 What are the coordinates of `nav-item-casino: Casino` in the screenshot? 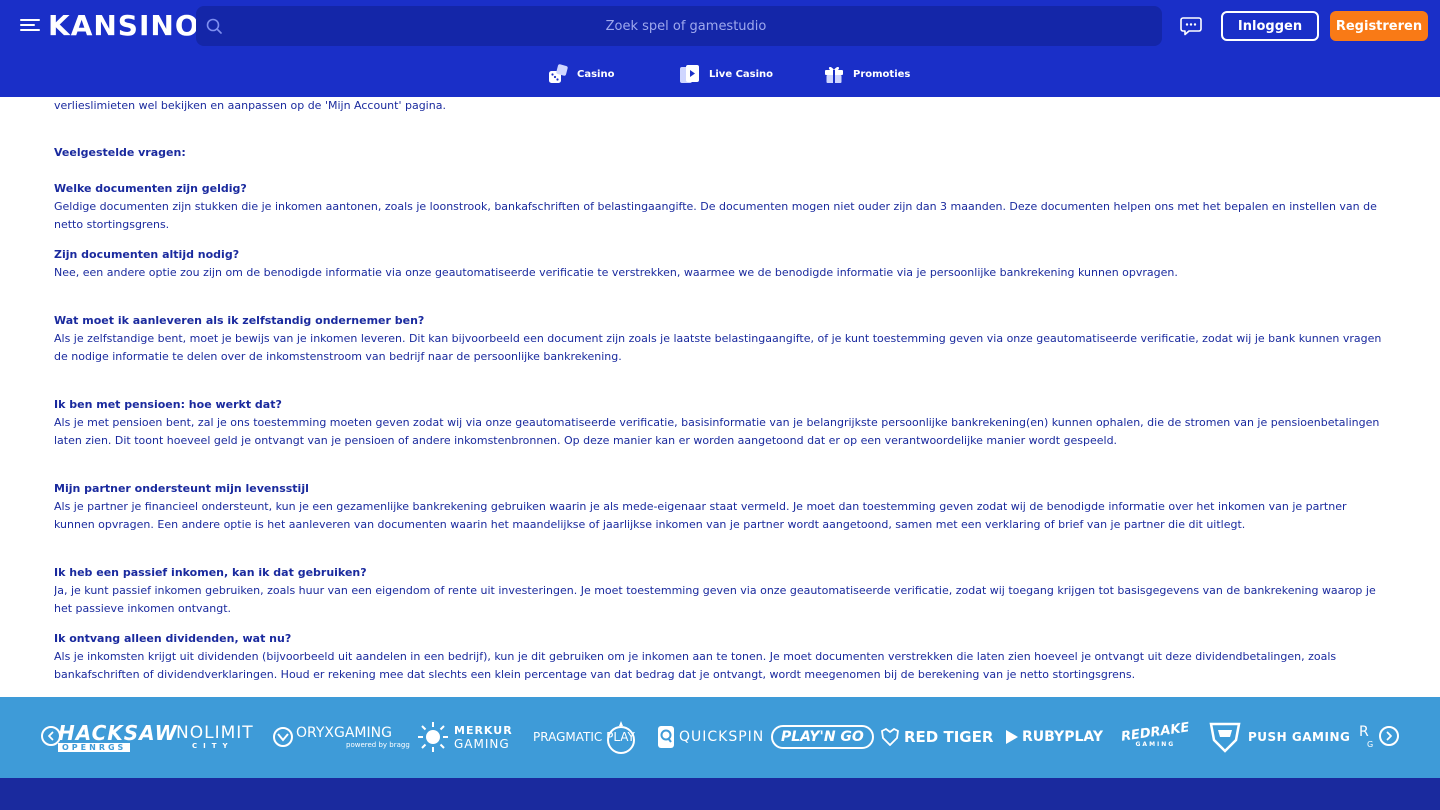 It's located at (580, 74).